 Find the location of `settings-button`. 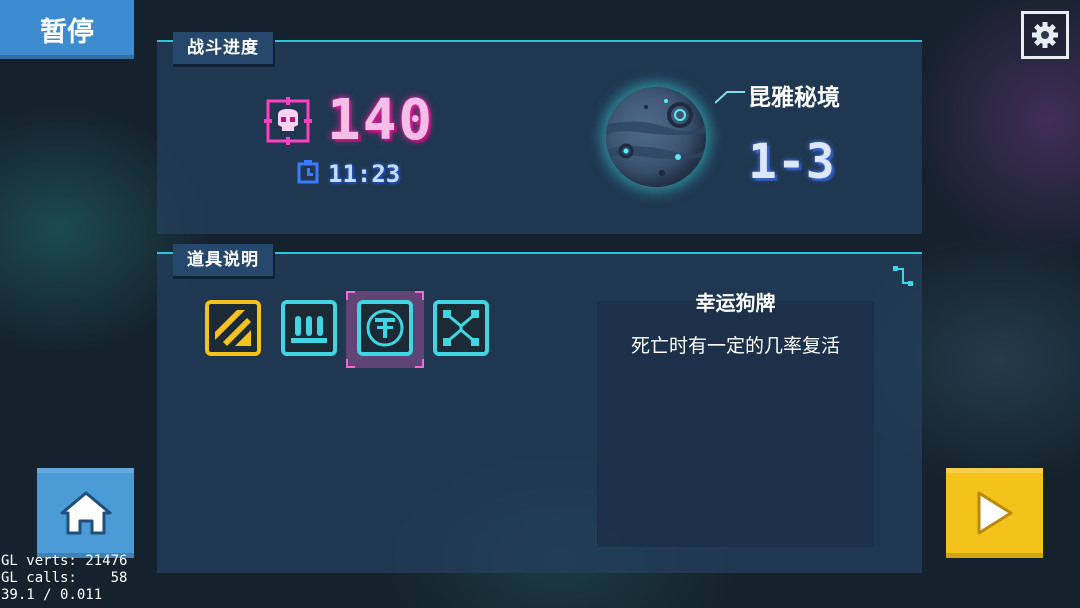

settings-button is located at coordinates (1045, 35).